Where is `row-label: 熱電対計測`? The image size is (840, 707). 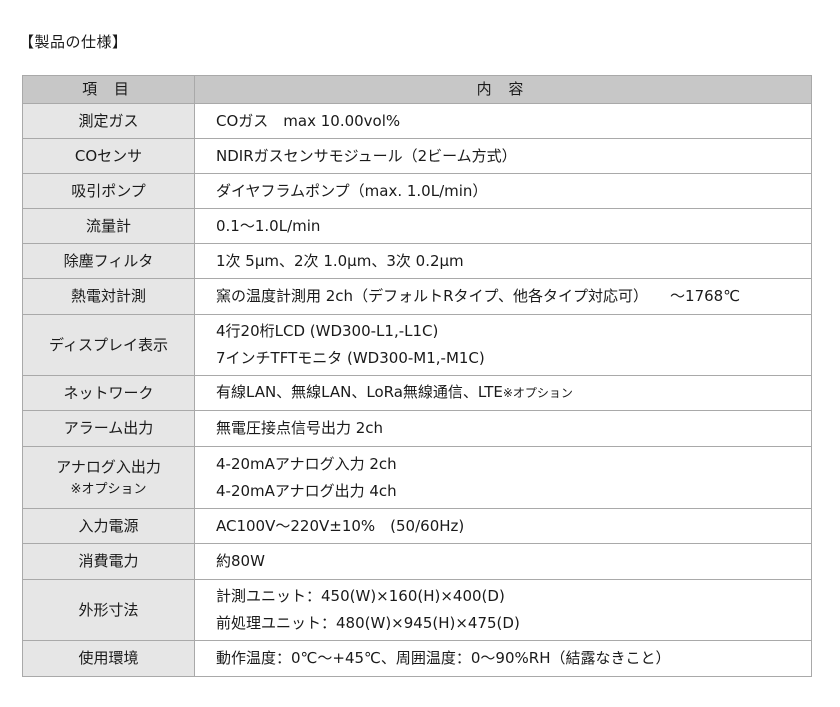 row-label: 熱電対計測 is located at coordinates (108, 296).